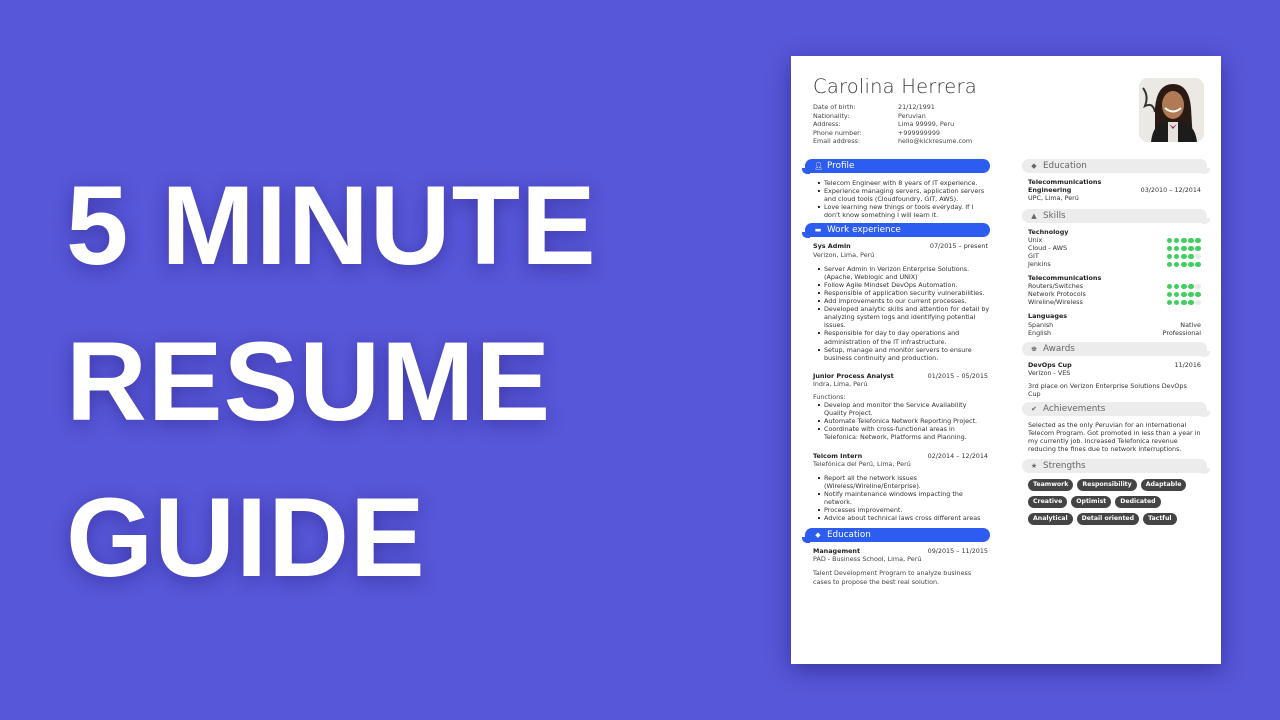 Image resolution: width=1280 pixels, height=720 pixels. Describe the element at coordinates (892, 133) in the screenshot. I see `personal-row: Phone number: +999999999` at that location.